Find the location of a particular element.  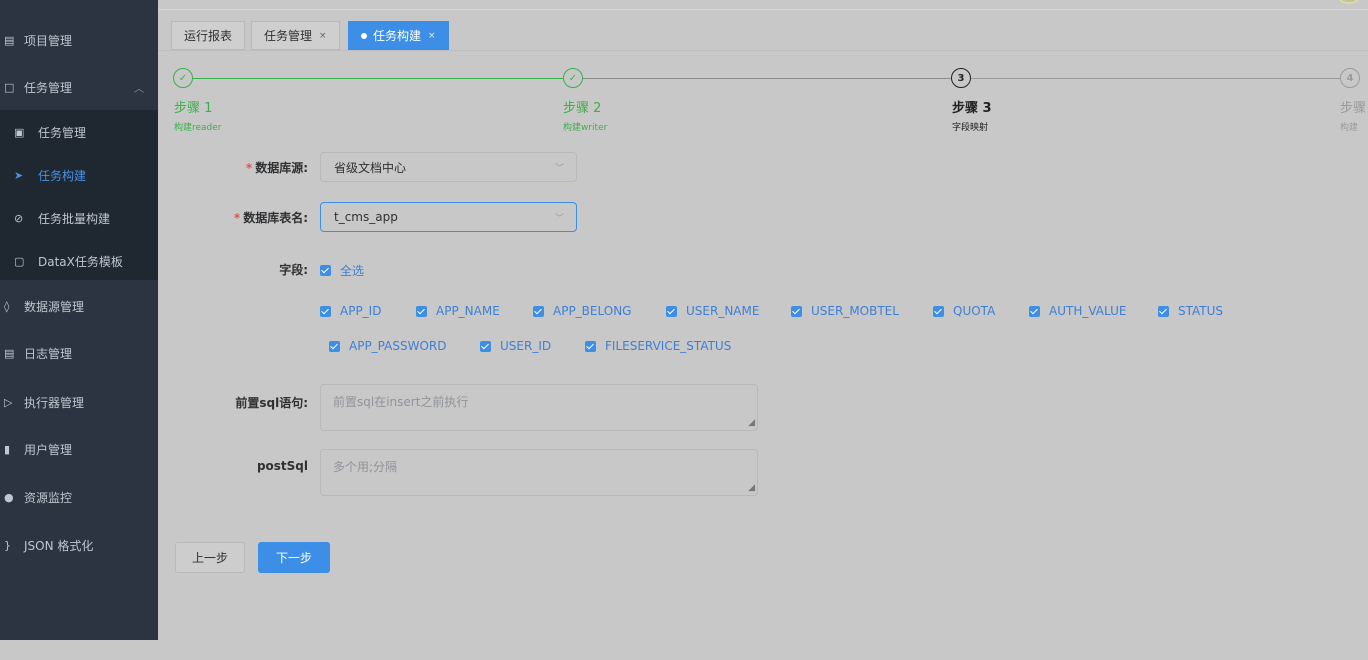

sidebar-subitem-datax-template: ▢ DataX任务模板 is located at coordinates (79, 261).